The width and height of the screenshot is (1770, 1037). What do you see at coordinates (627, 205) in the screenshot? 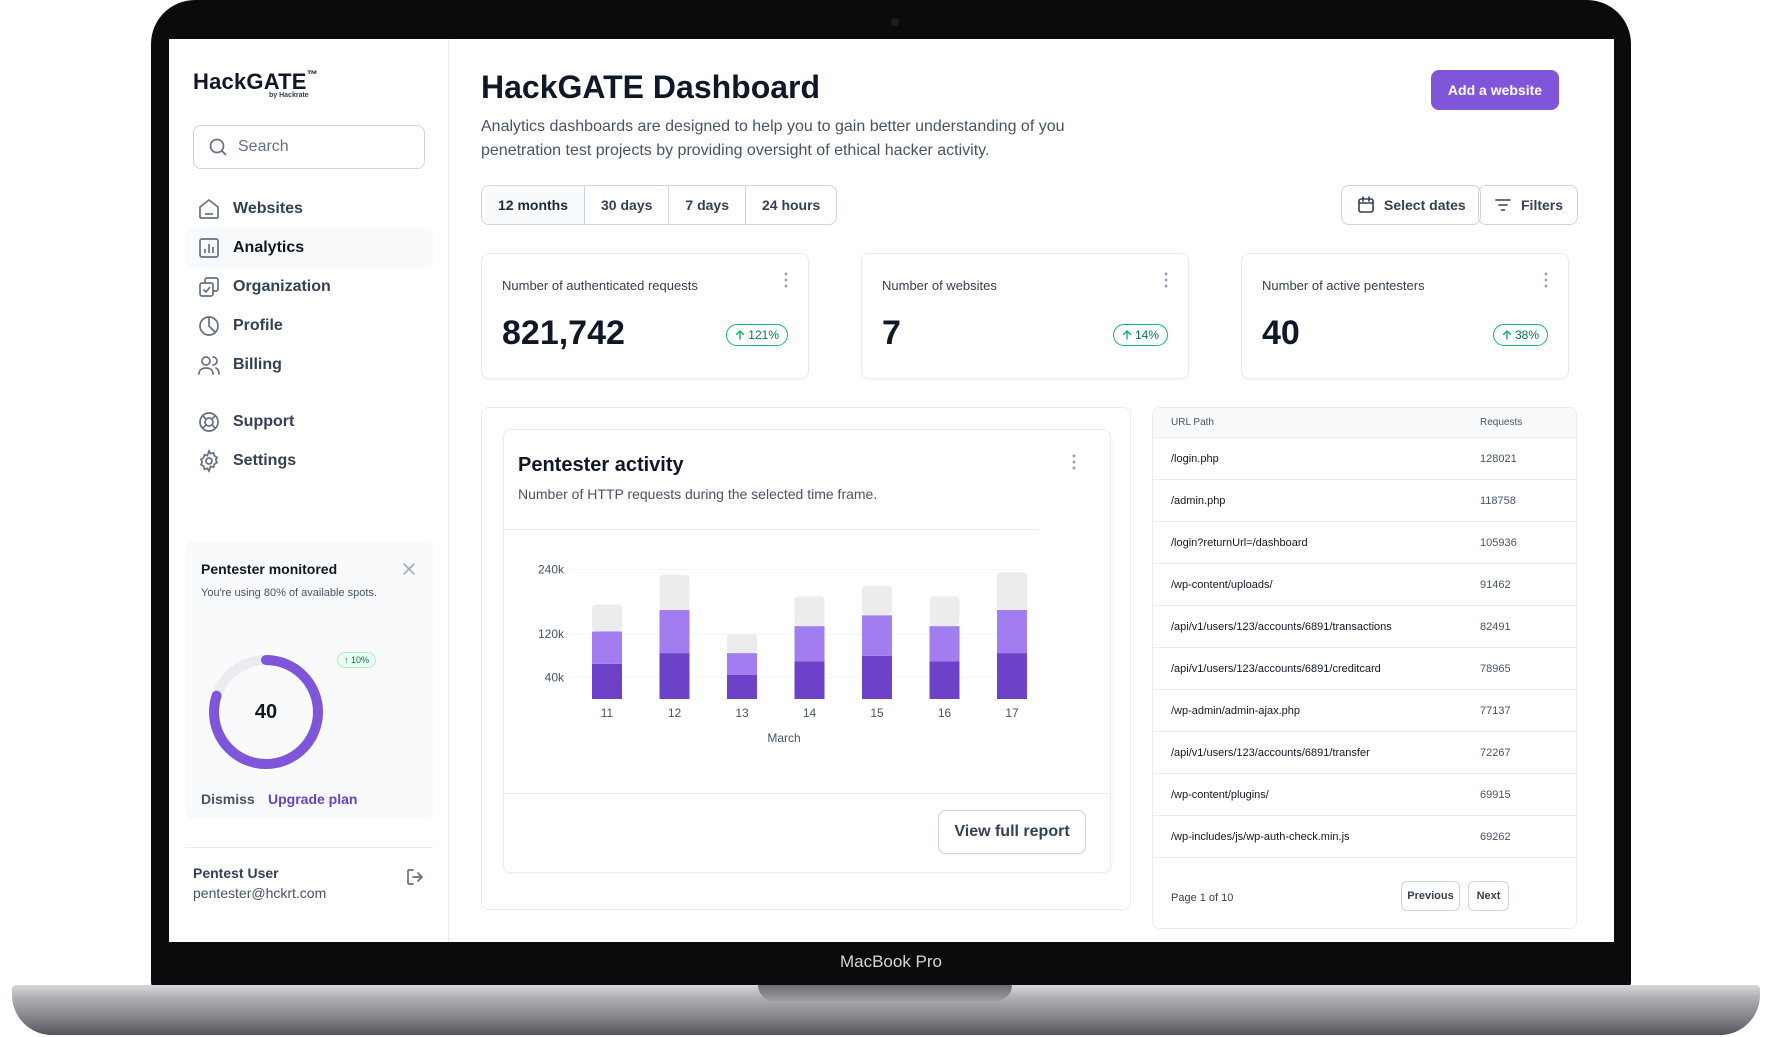
I see `range-30-days: 30 days` at bounding box center [627, 205].